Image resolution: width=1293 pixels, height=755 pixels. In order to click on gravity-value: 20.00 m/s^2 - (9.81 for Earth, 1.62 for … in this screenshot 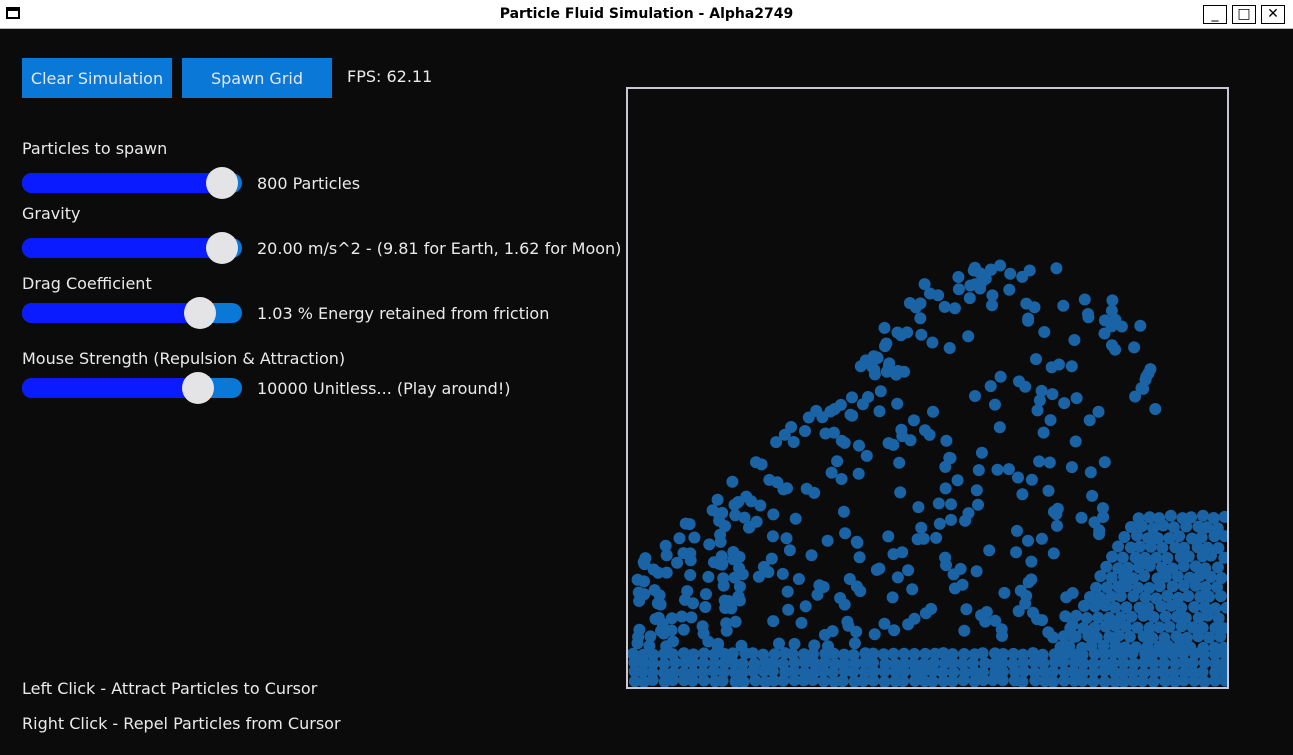, I will do `click(439, 248)`.